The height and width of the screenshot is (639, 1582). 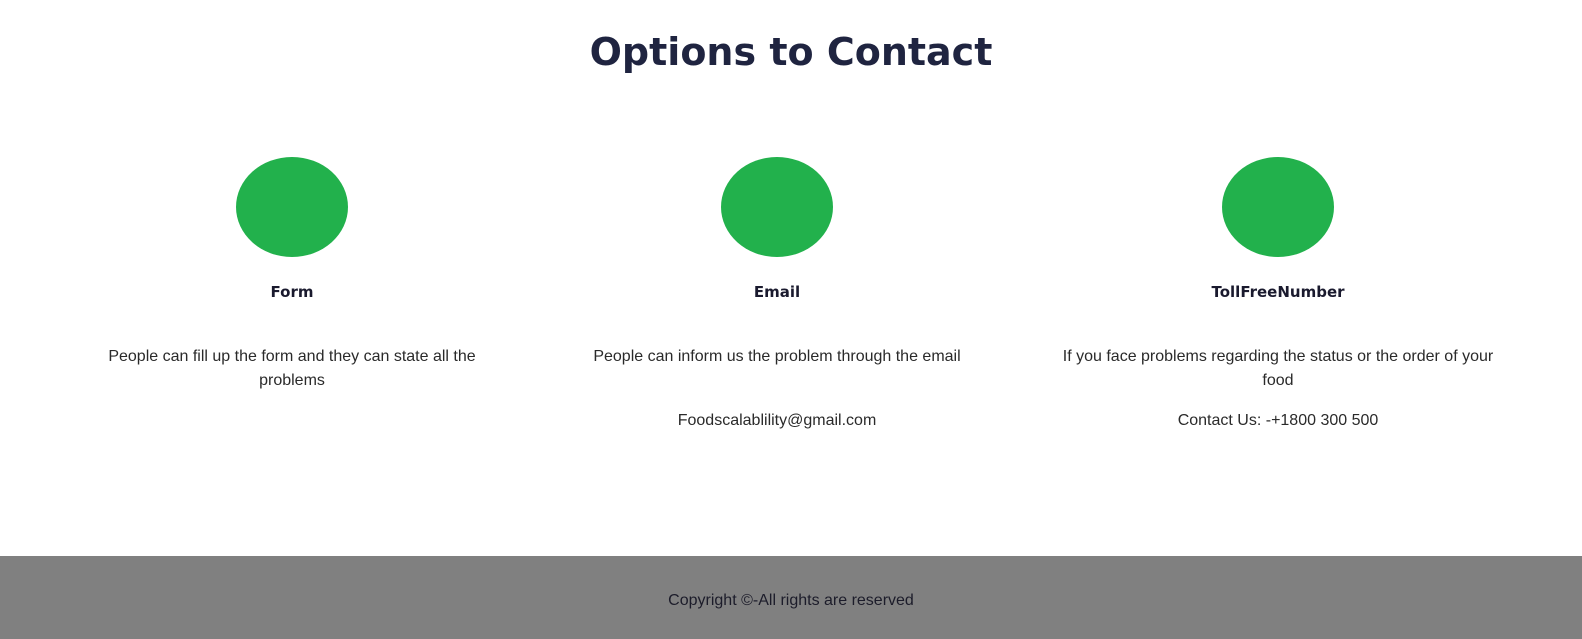 What do you see at coordinates (777, 207) in the screenshot?
I see `email-circle-icon` at bounding box center [777, 207].